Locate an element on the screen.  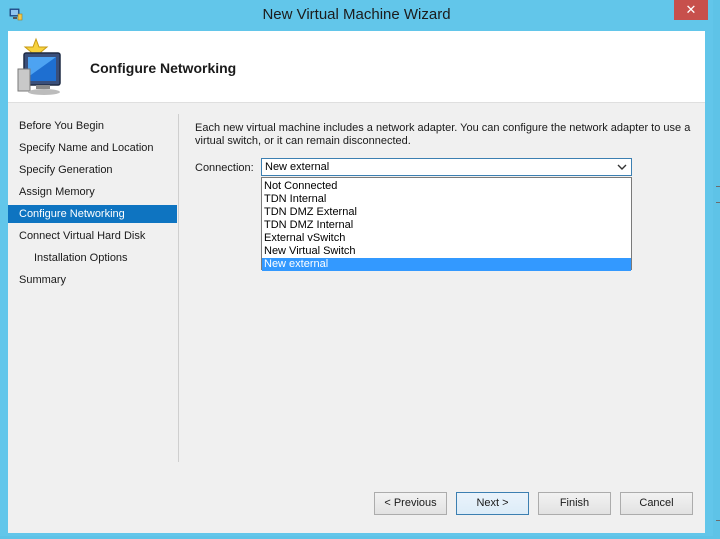
nav-item-assign-memory: Assign Memory is located at coordinates (92, 192).